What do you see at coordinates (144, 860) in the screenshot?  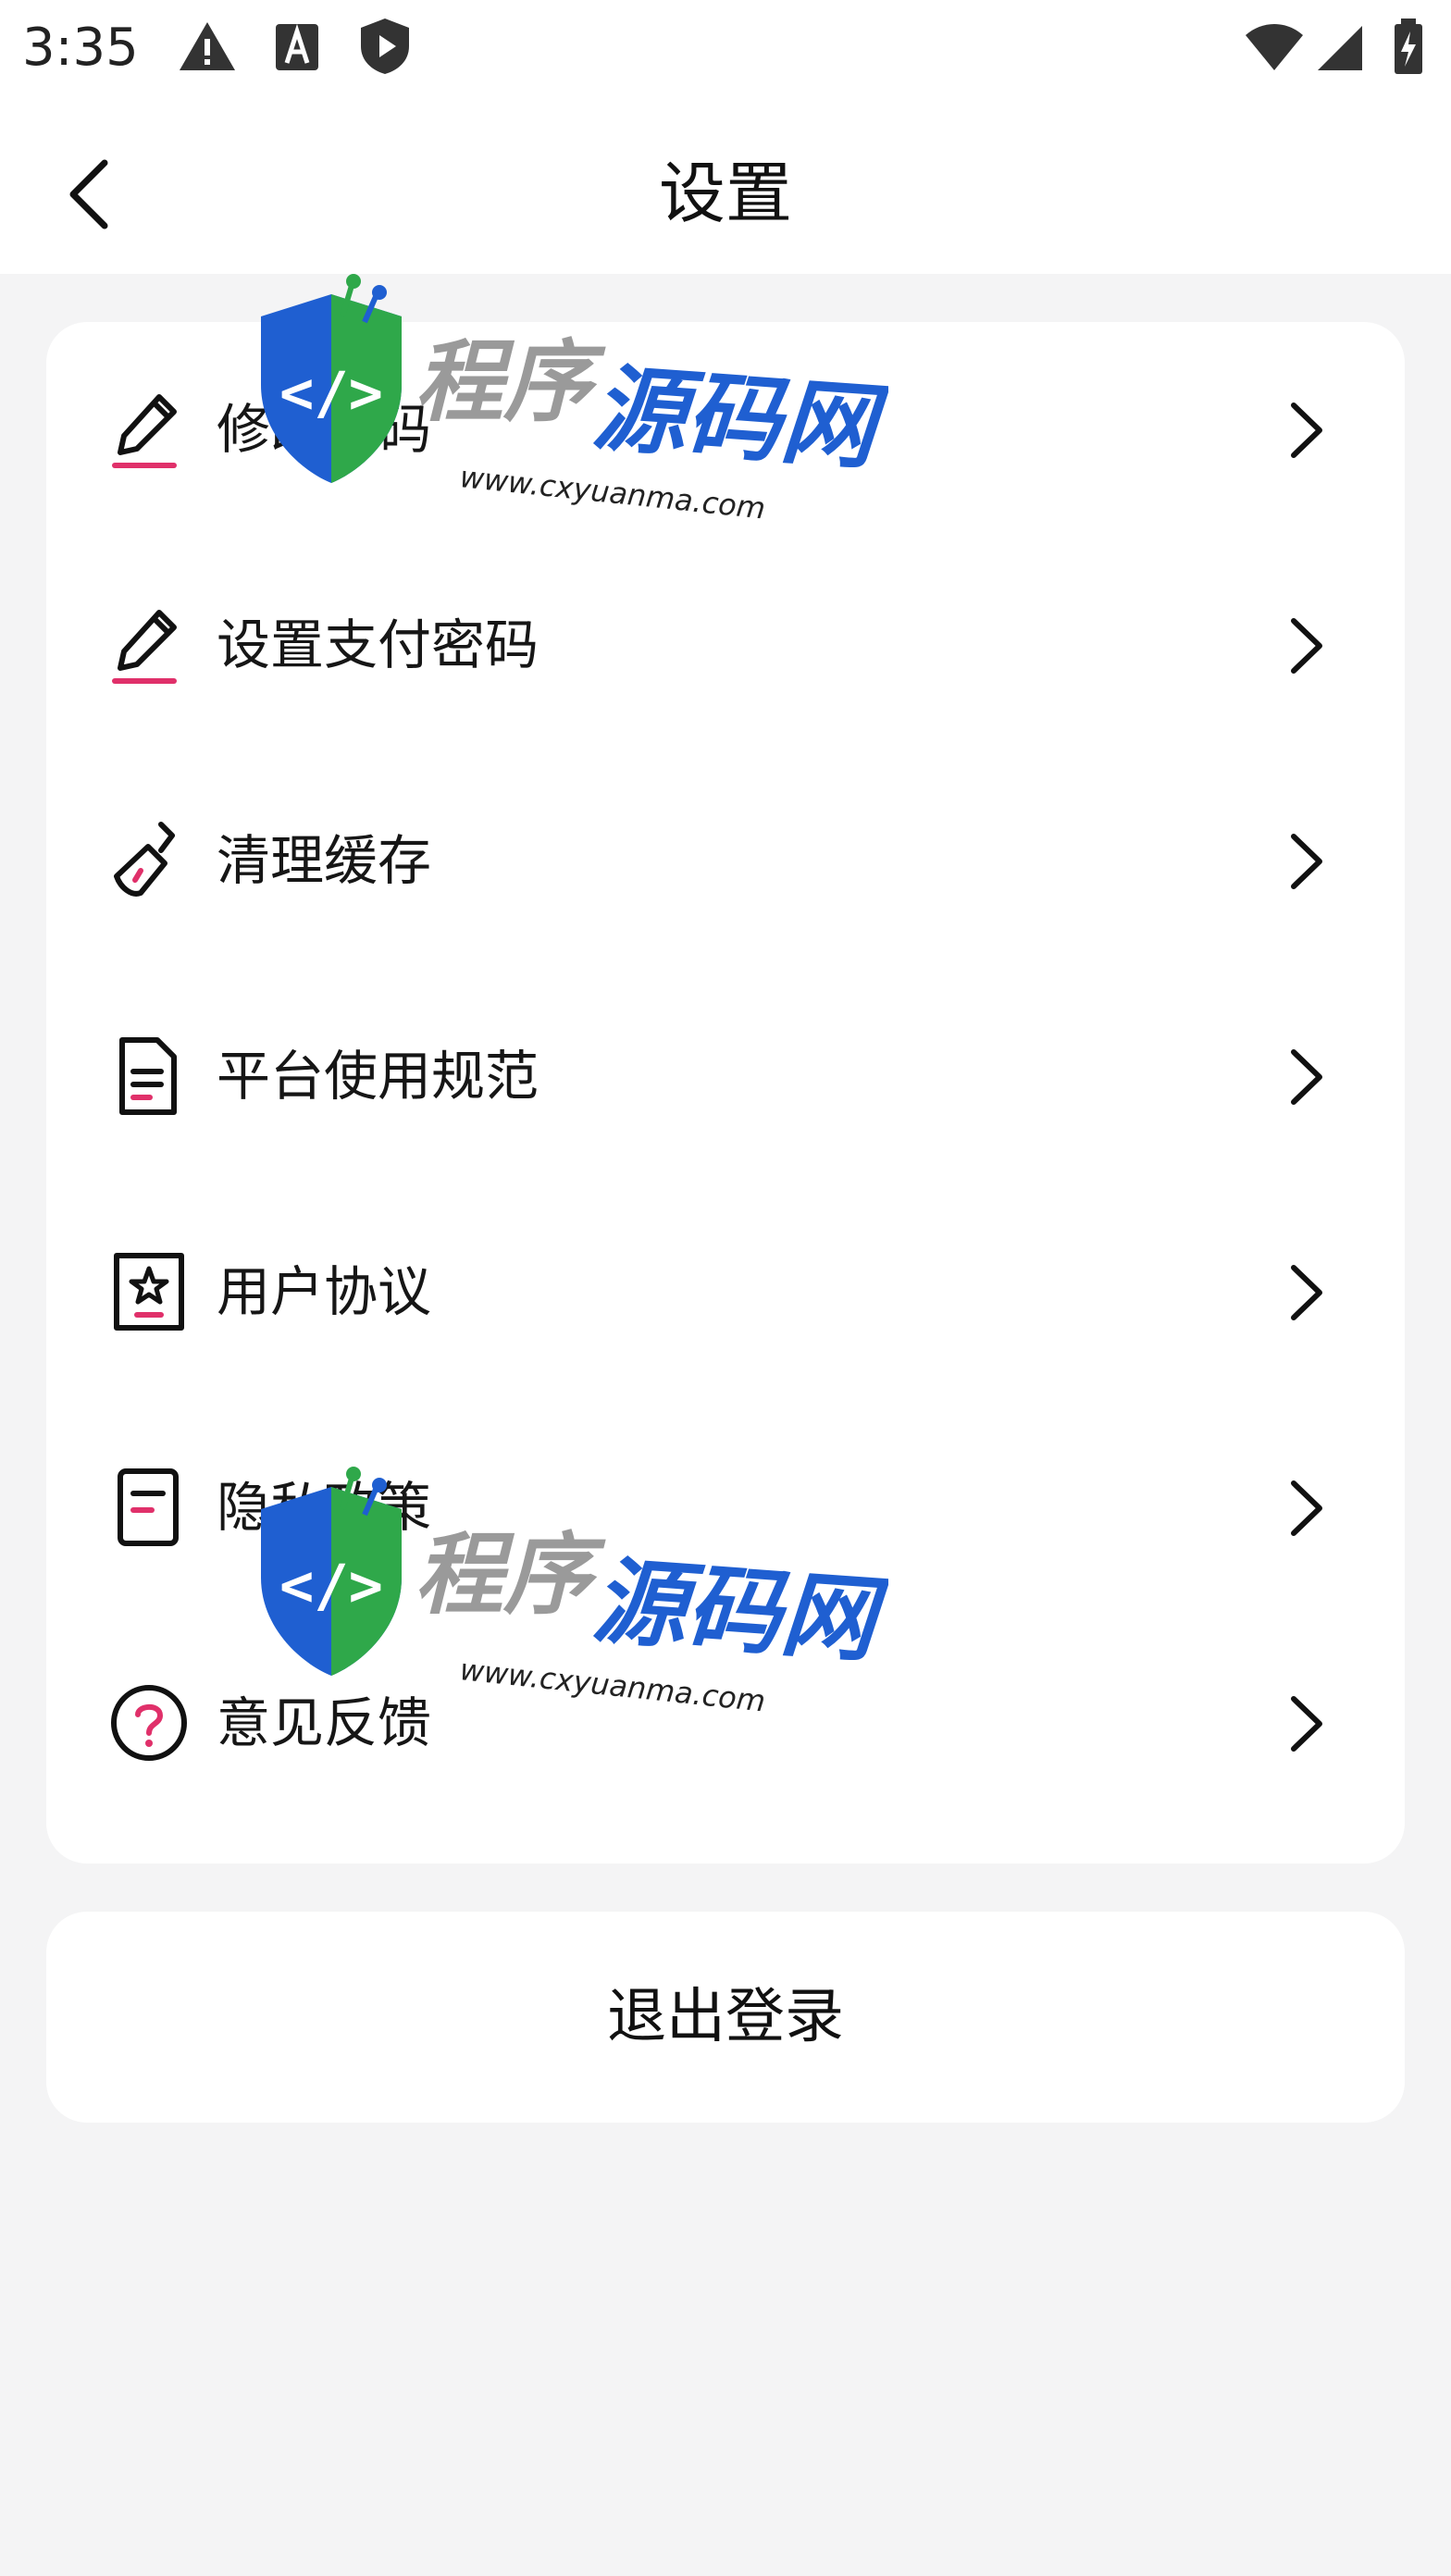 I see `broom-icon` at bounding box center [144, 860].